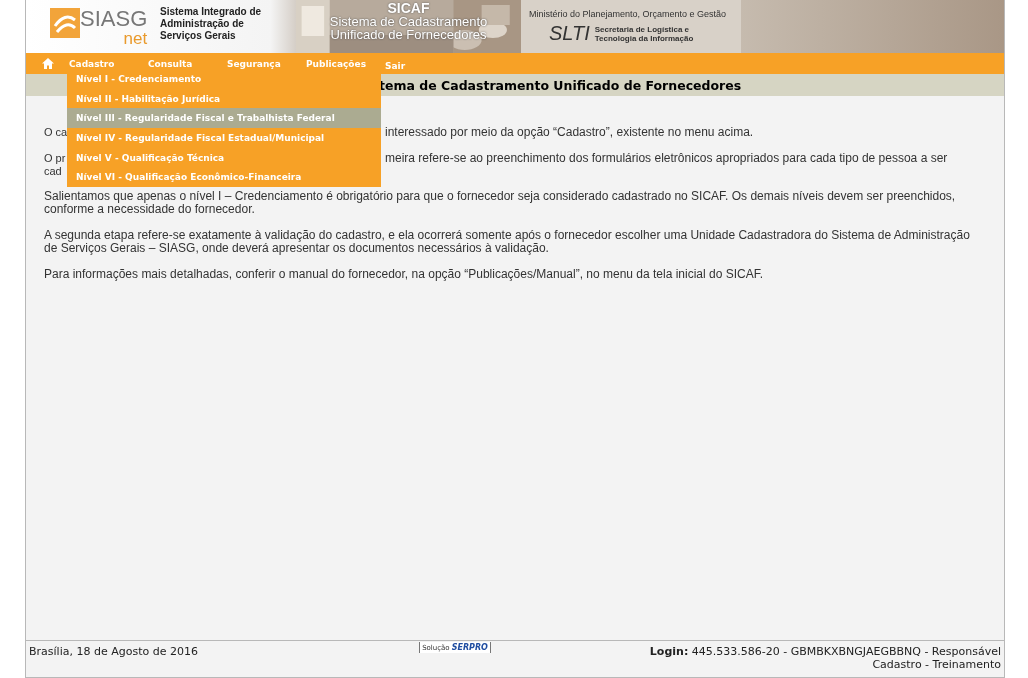 Image resolution: width=1028 pixels, height=678 pixels. Describe the element at coordinates (642, 29) in the screenshot. I see `secretariat-name-line: Secretaria de Logística e` at that location.